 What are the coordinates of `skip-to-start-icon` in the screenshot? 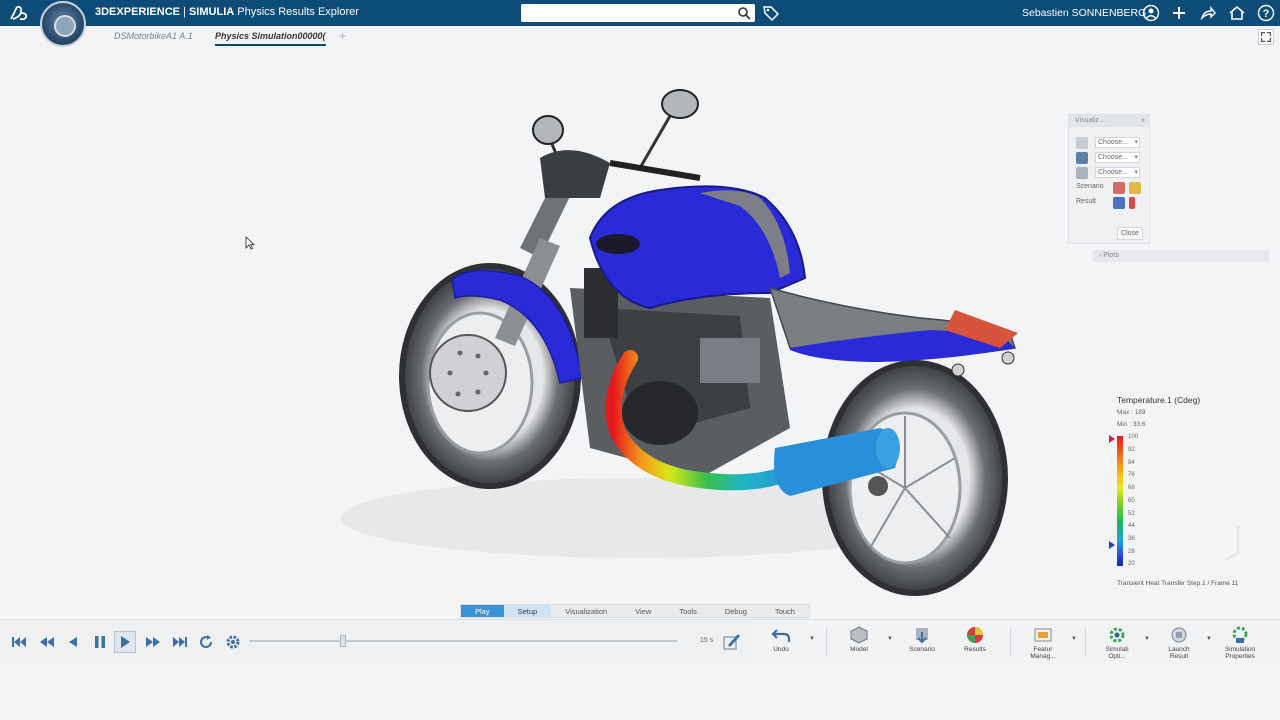 It's located at (19, 642).